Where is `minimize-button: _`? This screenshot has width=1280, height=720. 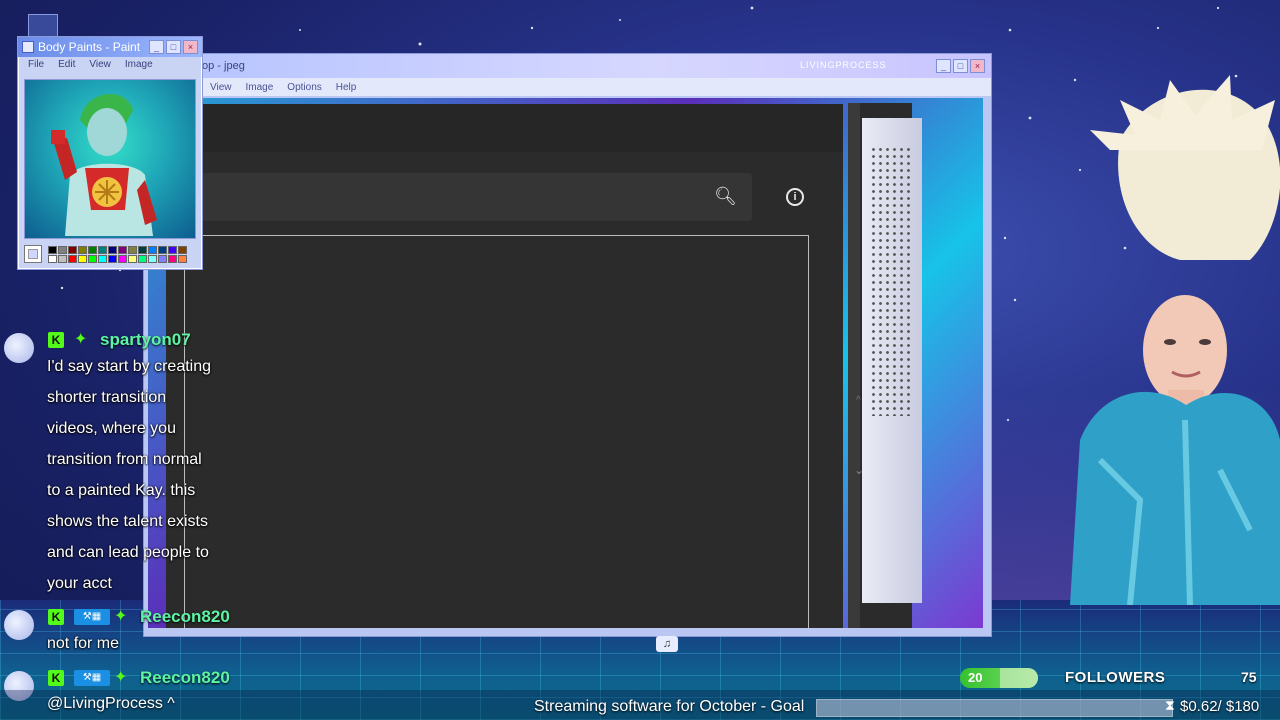 minimize-button: _ is located at coordinates (943, 66).